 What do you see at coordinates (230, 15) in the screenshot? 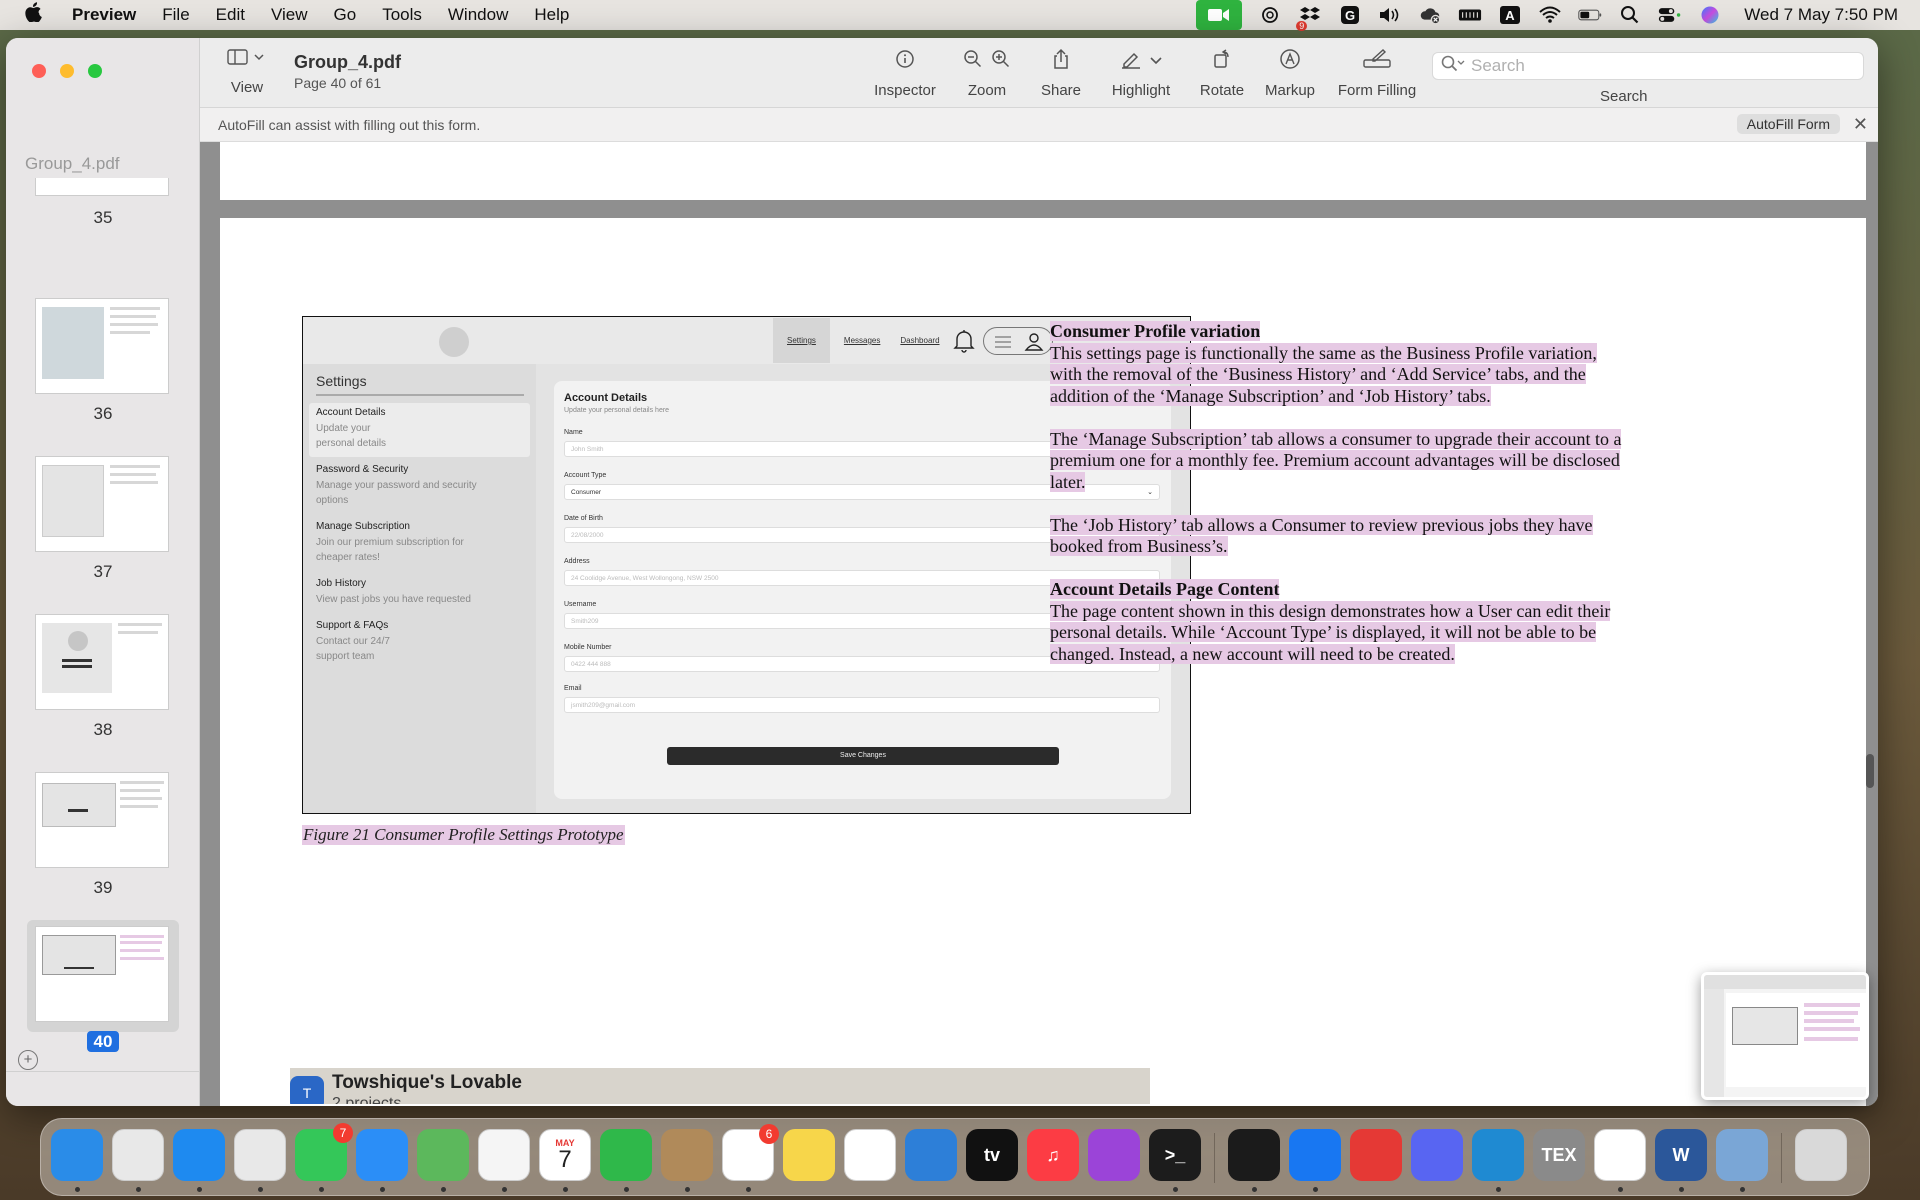
I see `menu-edit: Edit` at bounding box center [230, 15].